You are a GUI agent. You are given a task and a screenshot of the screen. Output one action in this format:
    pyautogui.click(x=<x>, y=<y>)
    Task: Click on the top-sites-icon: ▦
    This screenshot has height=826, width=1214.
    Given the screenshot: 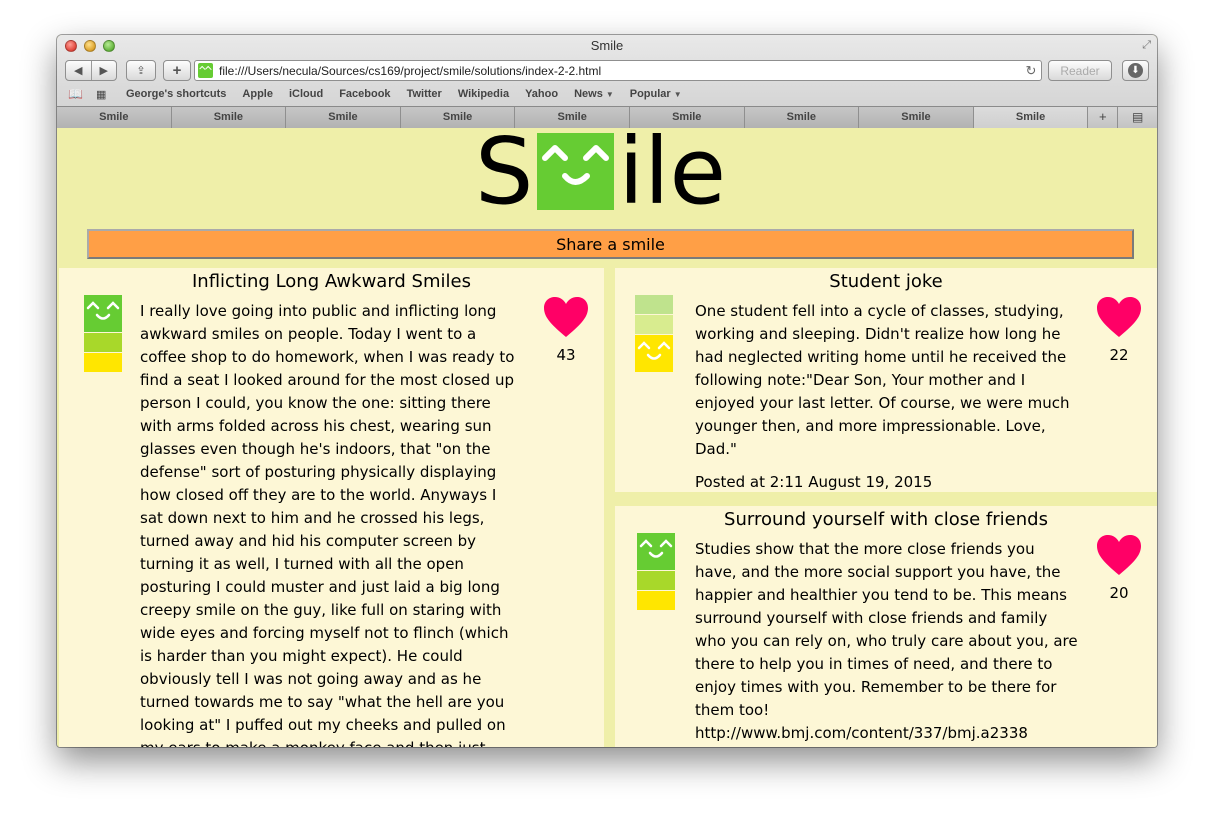 What is the action you would take?
    pyautogui.click(x=104, y=94)
    